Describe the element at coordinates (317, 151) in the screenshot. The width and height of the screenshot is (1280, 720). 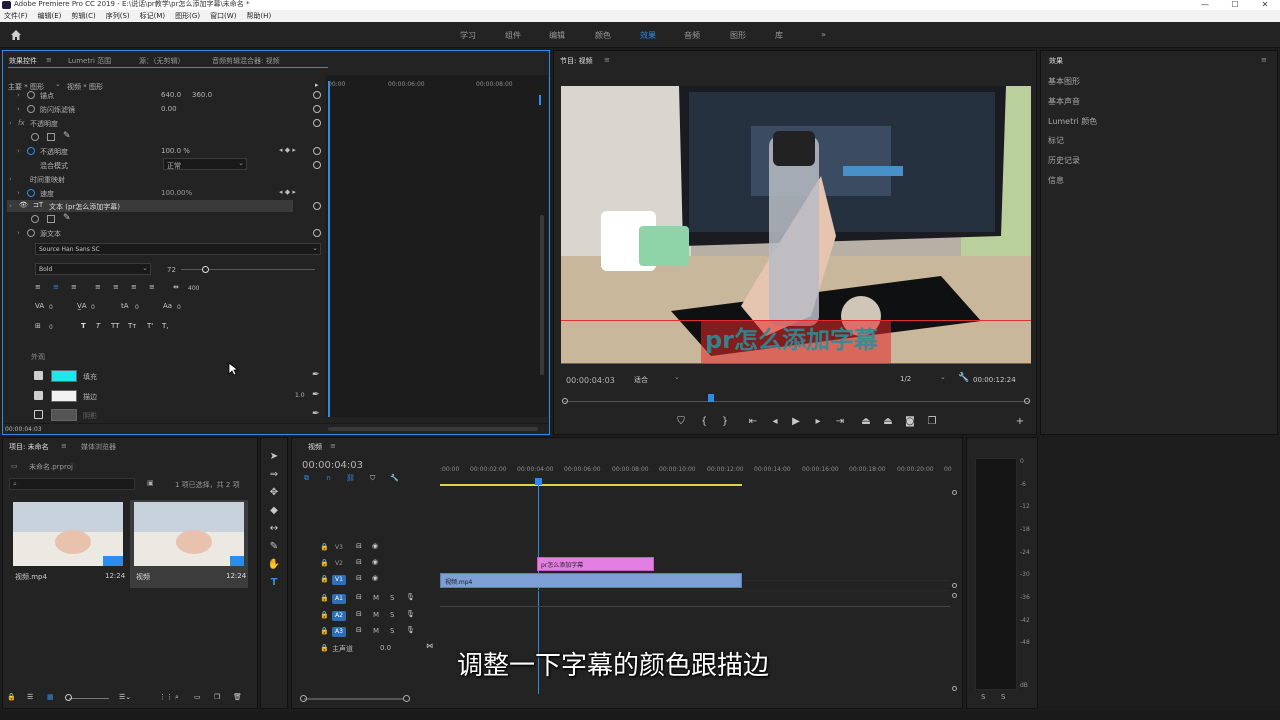
I see `opacity-reset-icon` at that location.